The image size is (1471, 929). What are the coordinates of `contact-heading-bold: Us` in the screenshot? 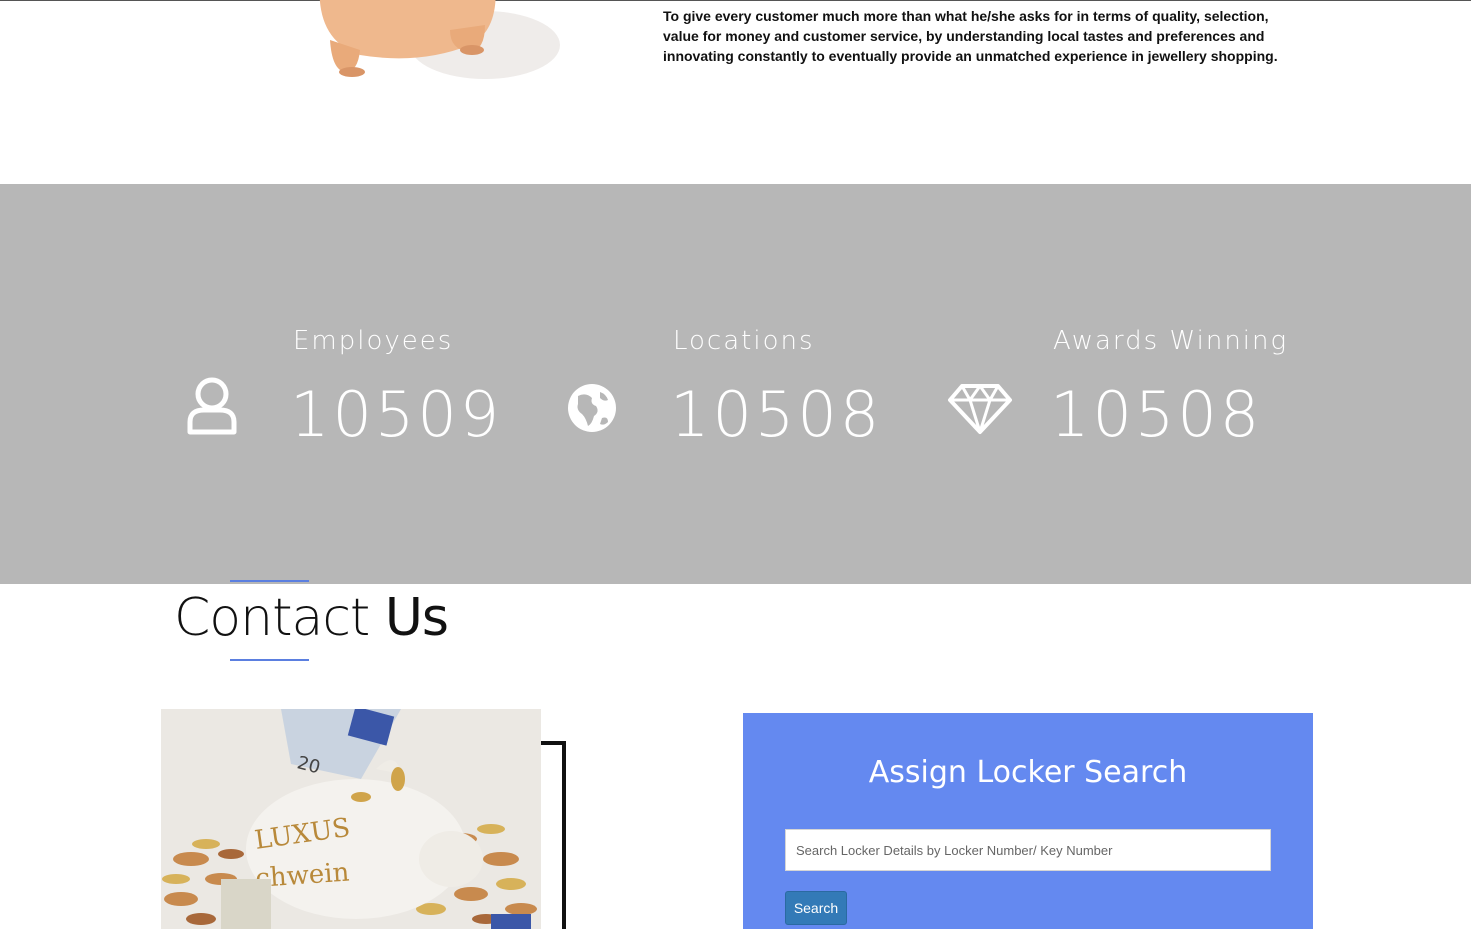 It's located at (416, 618).